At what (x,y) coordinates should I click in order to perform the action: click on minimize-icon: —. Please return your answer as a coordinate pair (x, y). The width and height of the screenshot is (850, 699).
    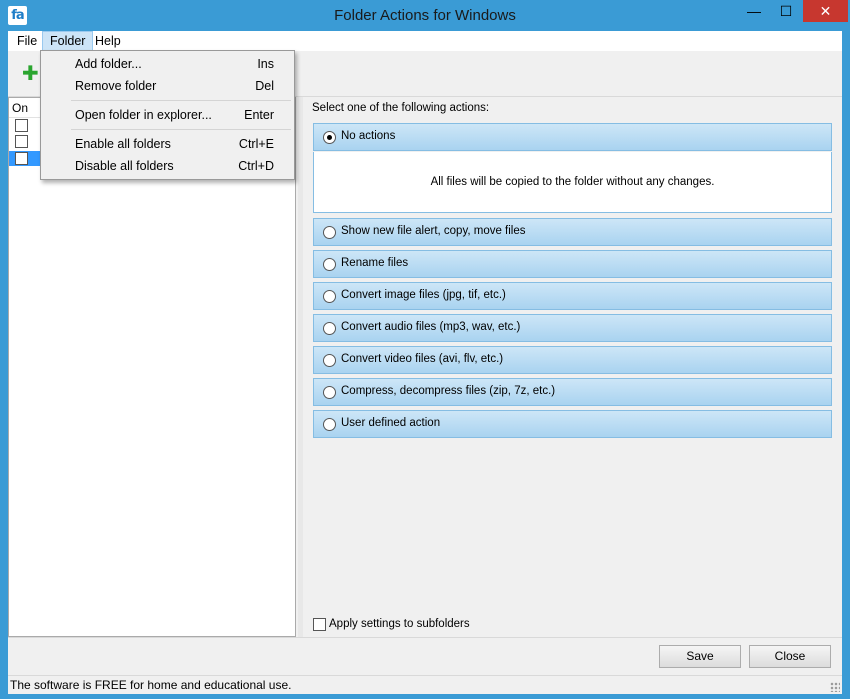
    Looking at the image, I should click on (754, 11).